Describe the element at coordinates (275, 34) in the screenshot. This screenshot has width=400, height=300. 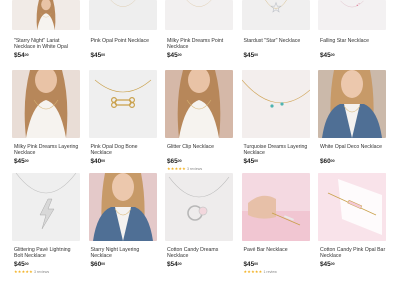
I see `product-card: Stardust "Star" Necklace $4500` at that location.